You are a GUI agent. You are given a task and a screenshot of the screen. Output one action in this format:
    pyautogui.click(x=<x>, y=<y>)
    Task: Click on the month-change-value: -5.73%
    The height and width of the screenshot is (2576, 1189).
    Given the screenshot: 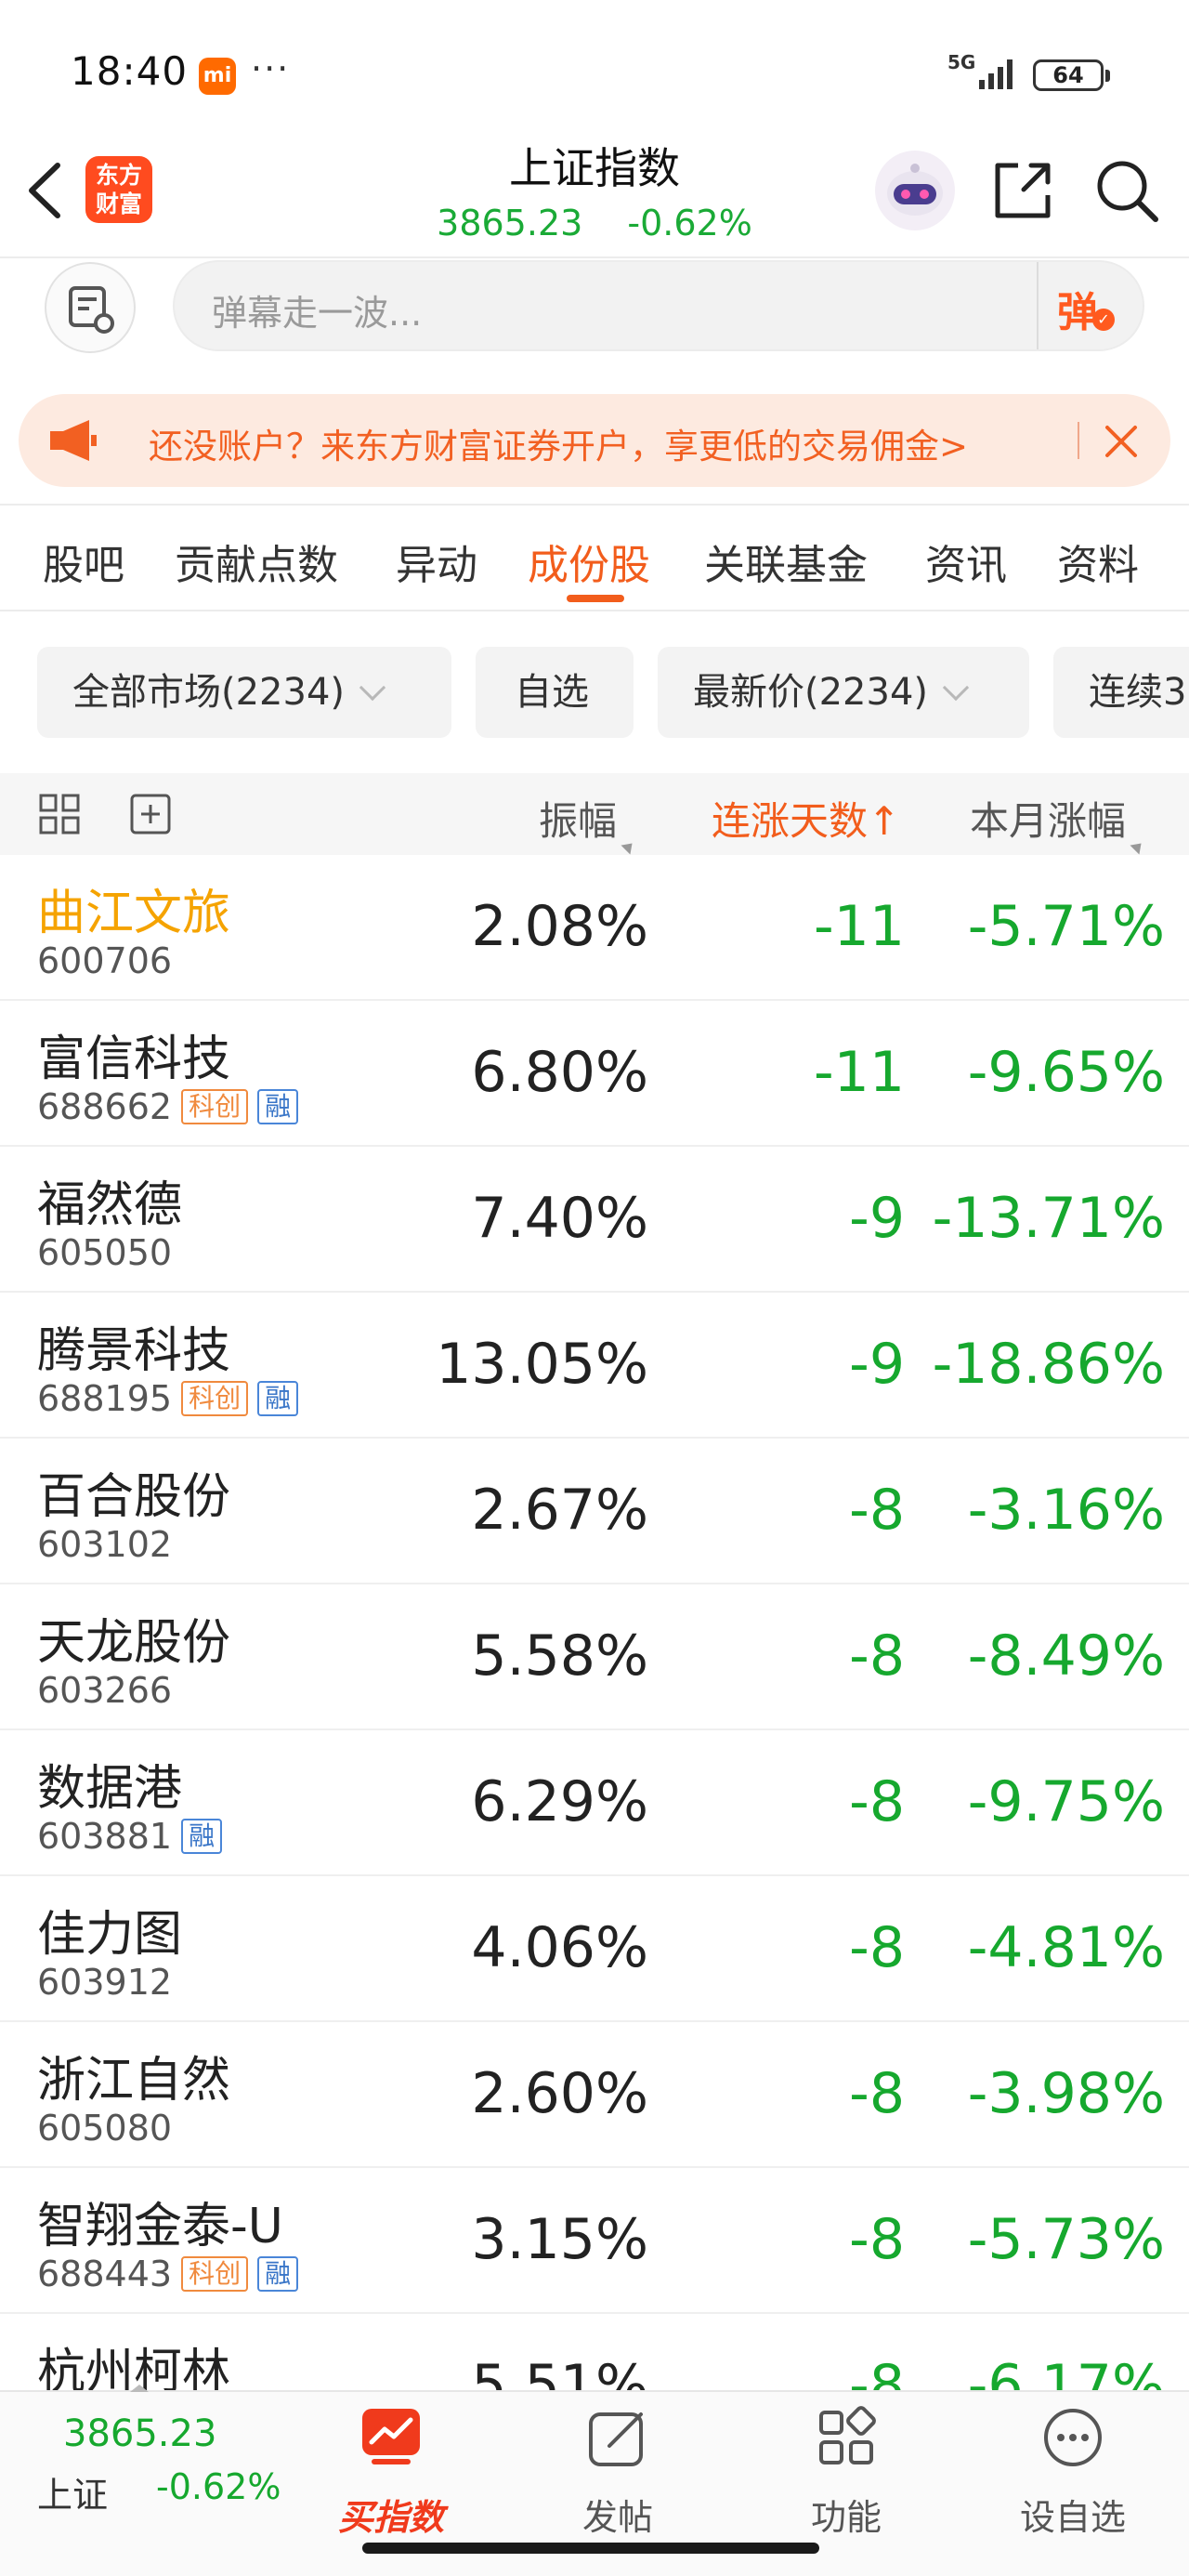 What is the action you would take?
    pyautogui.click(x=1066, y=2239)
    